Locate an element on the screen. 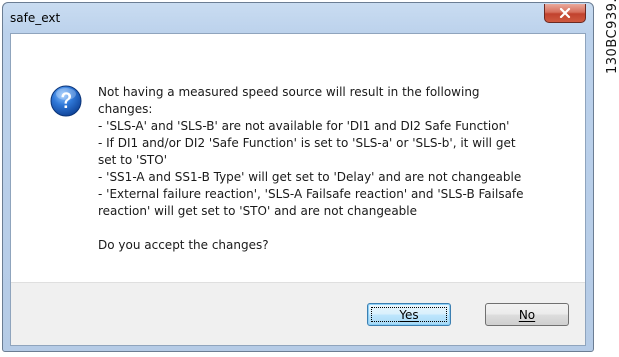 The height and width of the screenshot is (357, 619). close-icon is located at coordinates (565, 13).